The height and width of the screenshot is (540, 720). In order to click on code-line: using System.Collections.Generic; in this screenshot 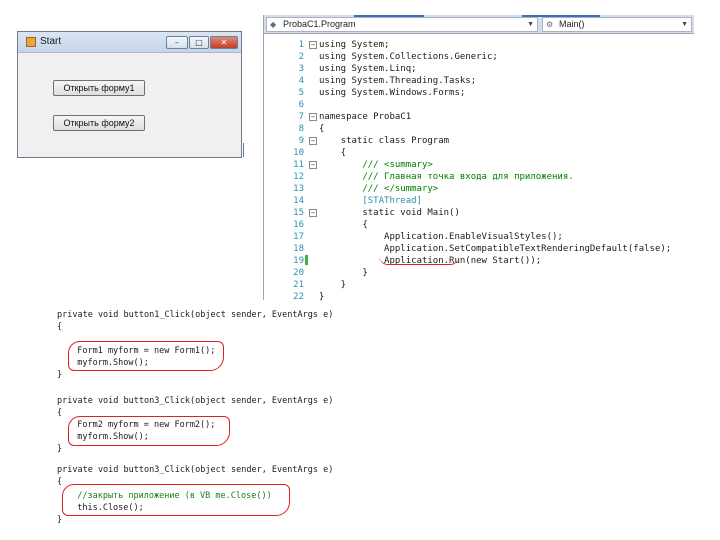, I will do `click(408, 57)`.